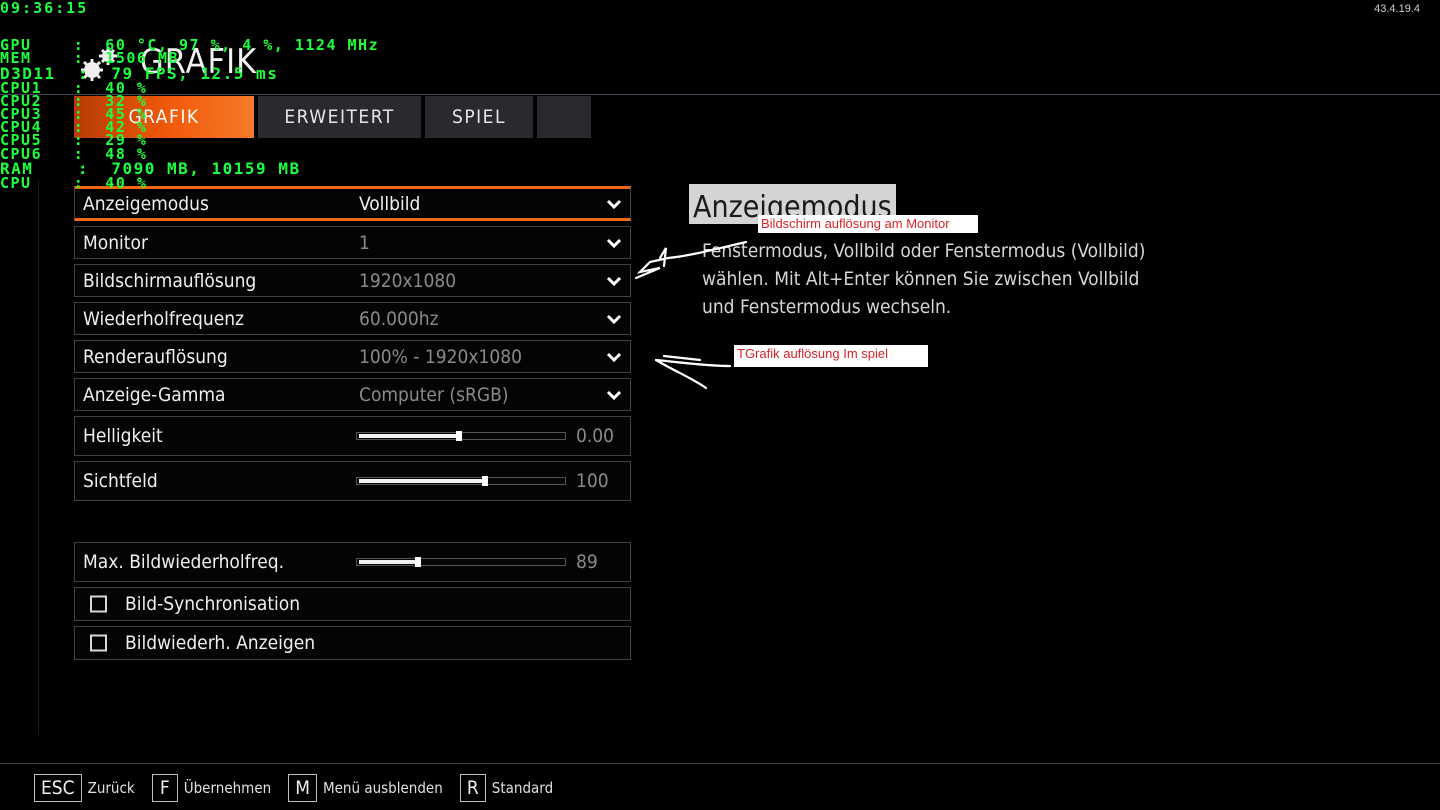  Describe the element at coordinates (352, 280) in the screenshot. I see `setting-bildschirmaufloesung: Bildschirmauflösung 1920x1080` at that location.